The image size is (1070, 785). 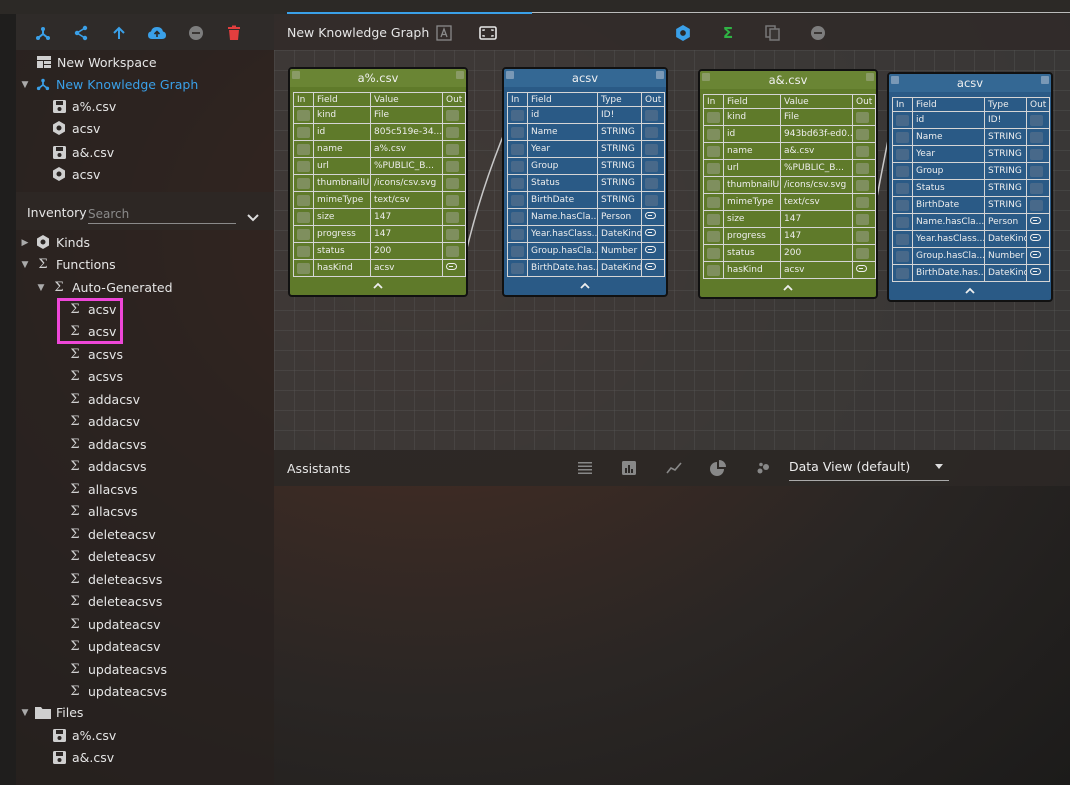 What do you see at coordinates (113, 647) in the screenshot?
I see `function-item: Σupdateacsv` at bounding box center [113, 647].